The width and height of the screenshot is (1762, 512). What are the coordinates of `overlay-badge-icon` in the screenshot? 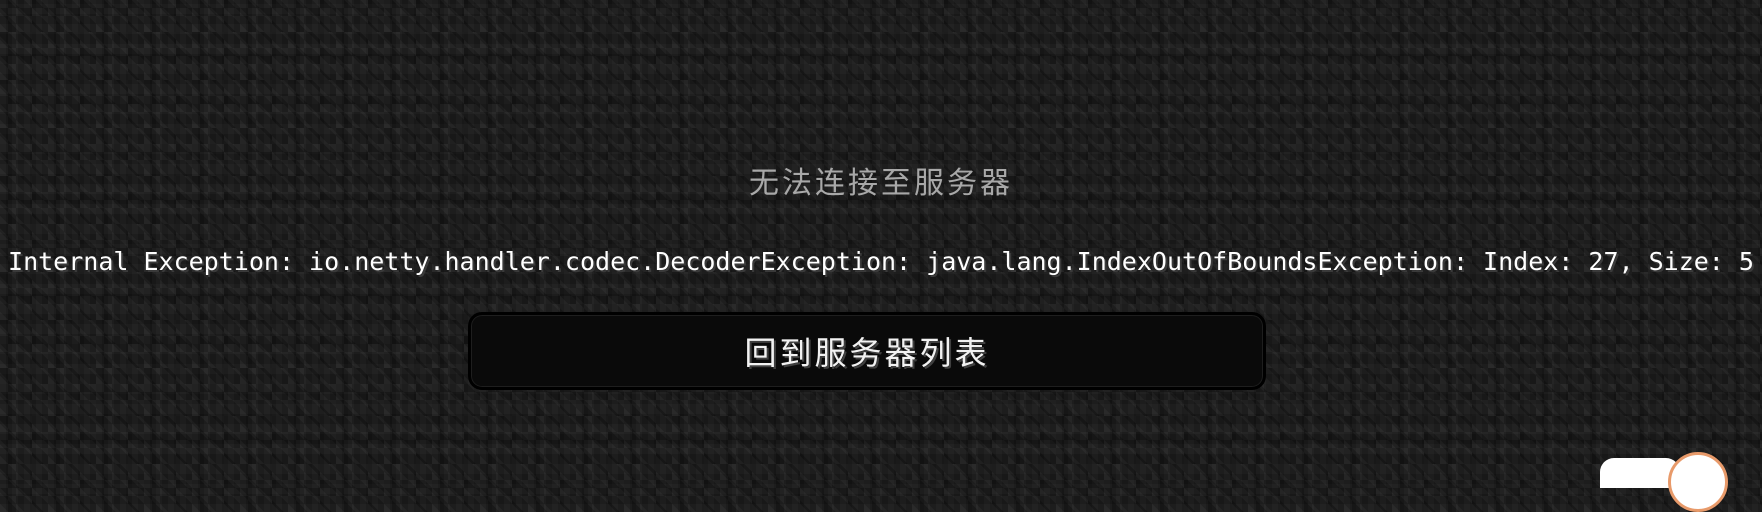 It's located at (1698, 482).